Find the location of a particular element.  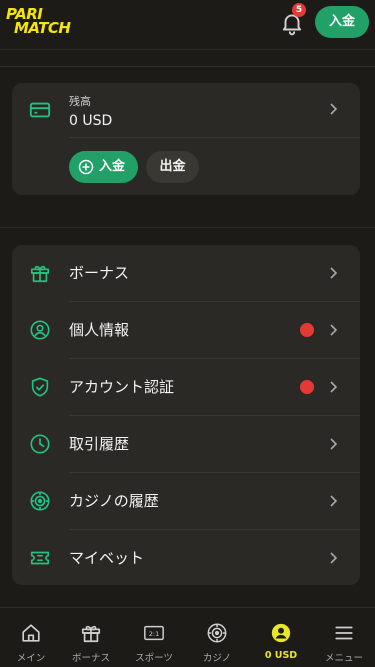

tab-account: 0 USD is located at coordinates (281, 637).